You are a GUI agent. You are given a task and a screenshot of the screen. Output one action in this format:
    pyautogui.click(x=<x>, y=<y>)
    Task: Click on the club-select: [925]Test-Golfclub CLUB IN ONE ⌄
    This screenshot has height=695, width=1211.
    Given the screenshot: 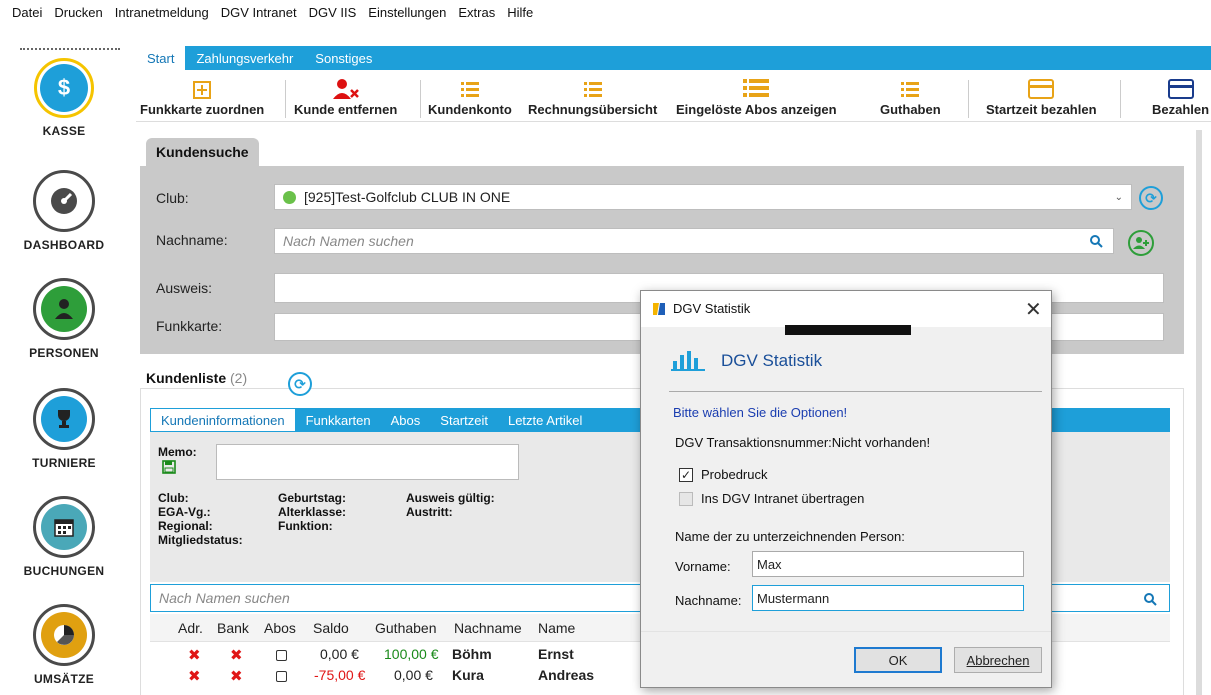 What is the action you would take?
    pyautogui.click(x=703, y=197)
    